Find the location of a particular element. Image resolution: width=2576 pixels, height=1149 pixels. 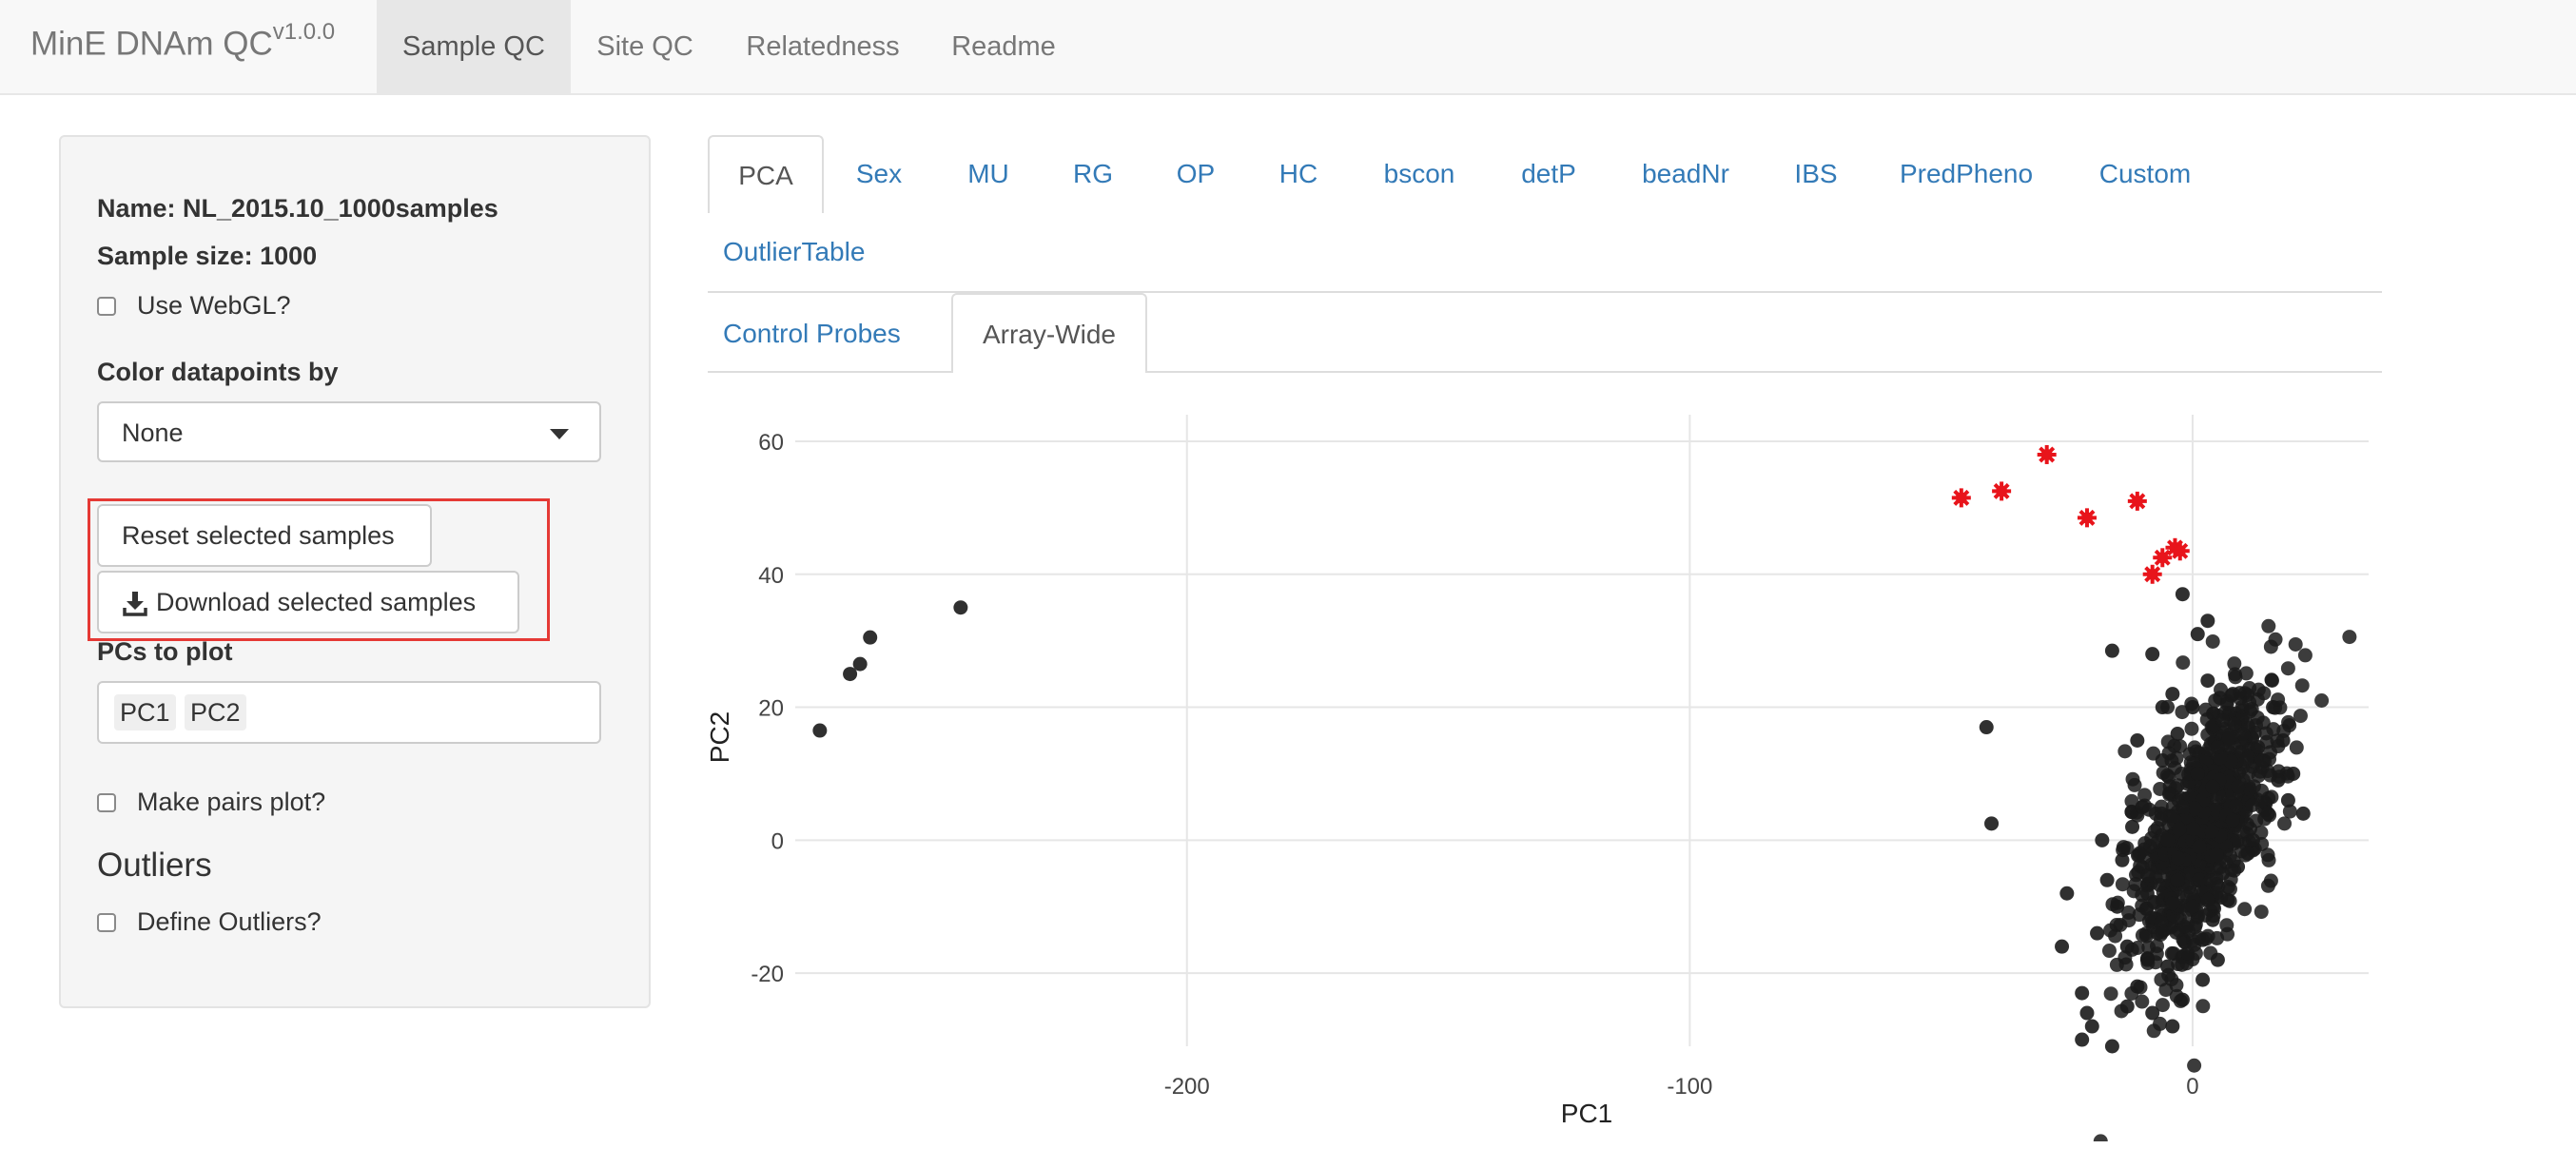

tab-ibs: IBS is located at coordinates (1816, 174).